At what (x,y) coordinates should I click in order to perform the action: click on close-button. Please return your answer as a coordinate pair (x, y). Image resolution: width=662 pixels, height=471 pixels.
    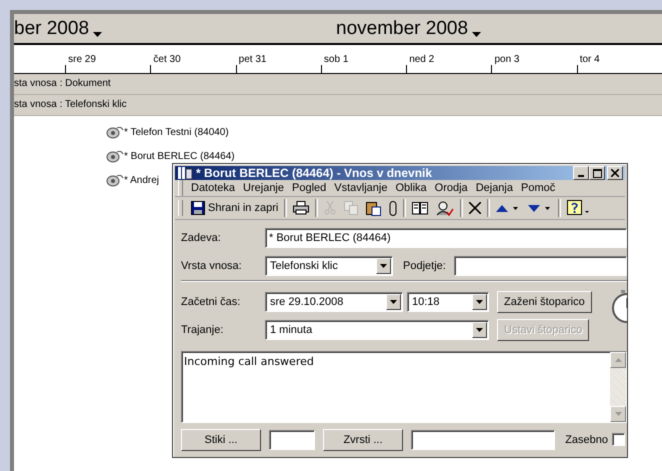
    Looking at the image, I should click on (615, 173).